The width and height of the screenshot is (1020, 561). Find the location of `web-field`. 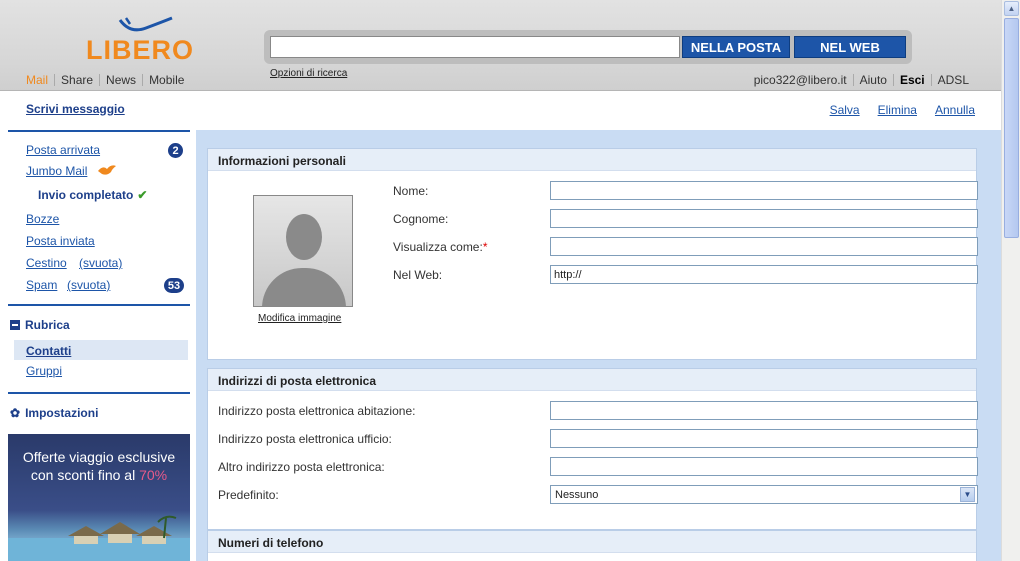

web-field is located at coordinates (764, 274).